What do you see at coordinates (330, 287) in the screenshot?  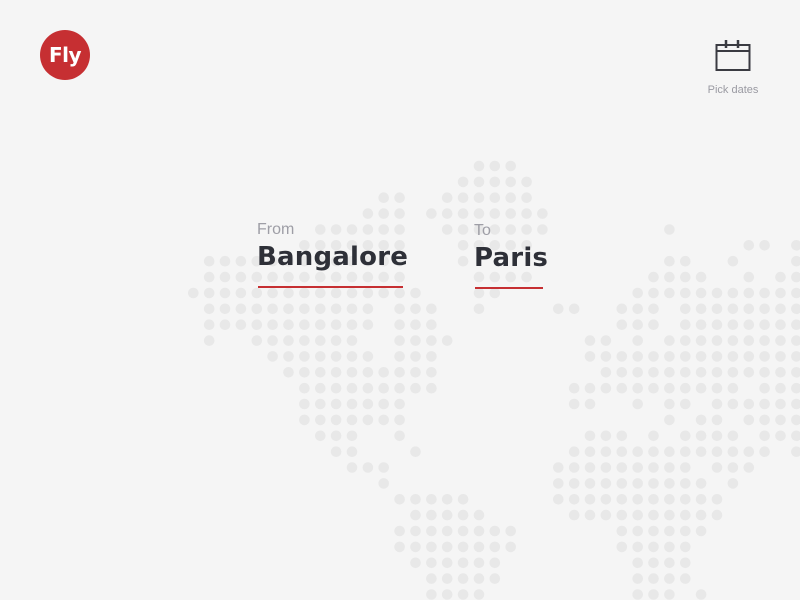 I see `from-underline` at bounding box center [330, 287].